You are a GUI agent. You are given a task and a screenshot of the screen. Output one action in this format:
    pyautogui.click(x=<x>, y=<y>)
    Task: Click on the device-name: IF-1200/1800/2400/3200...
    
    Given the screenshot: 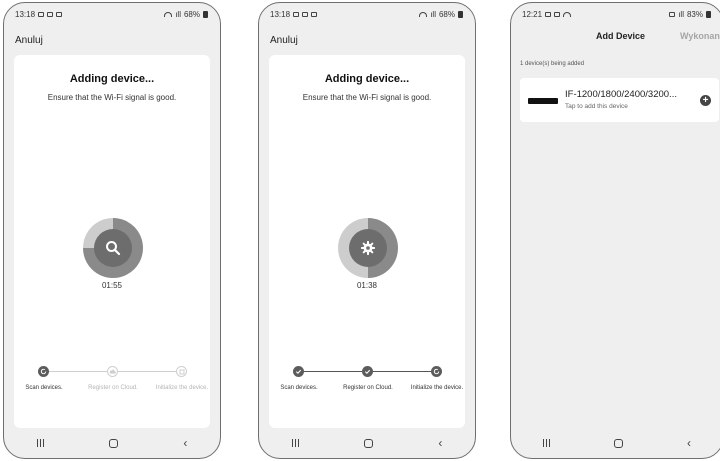 What is the action you would take?
    pyautogui.click(x=621, y=94)
    